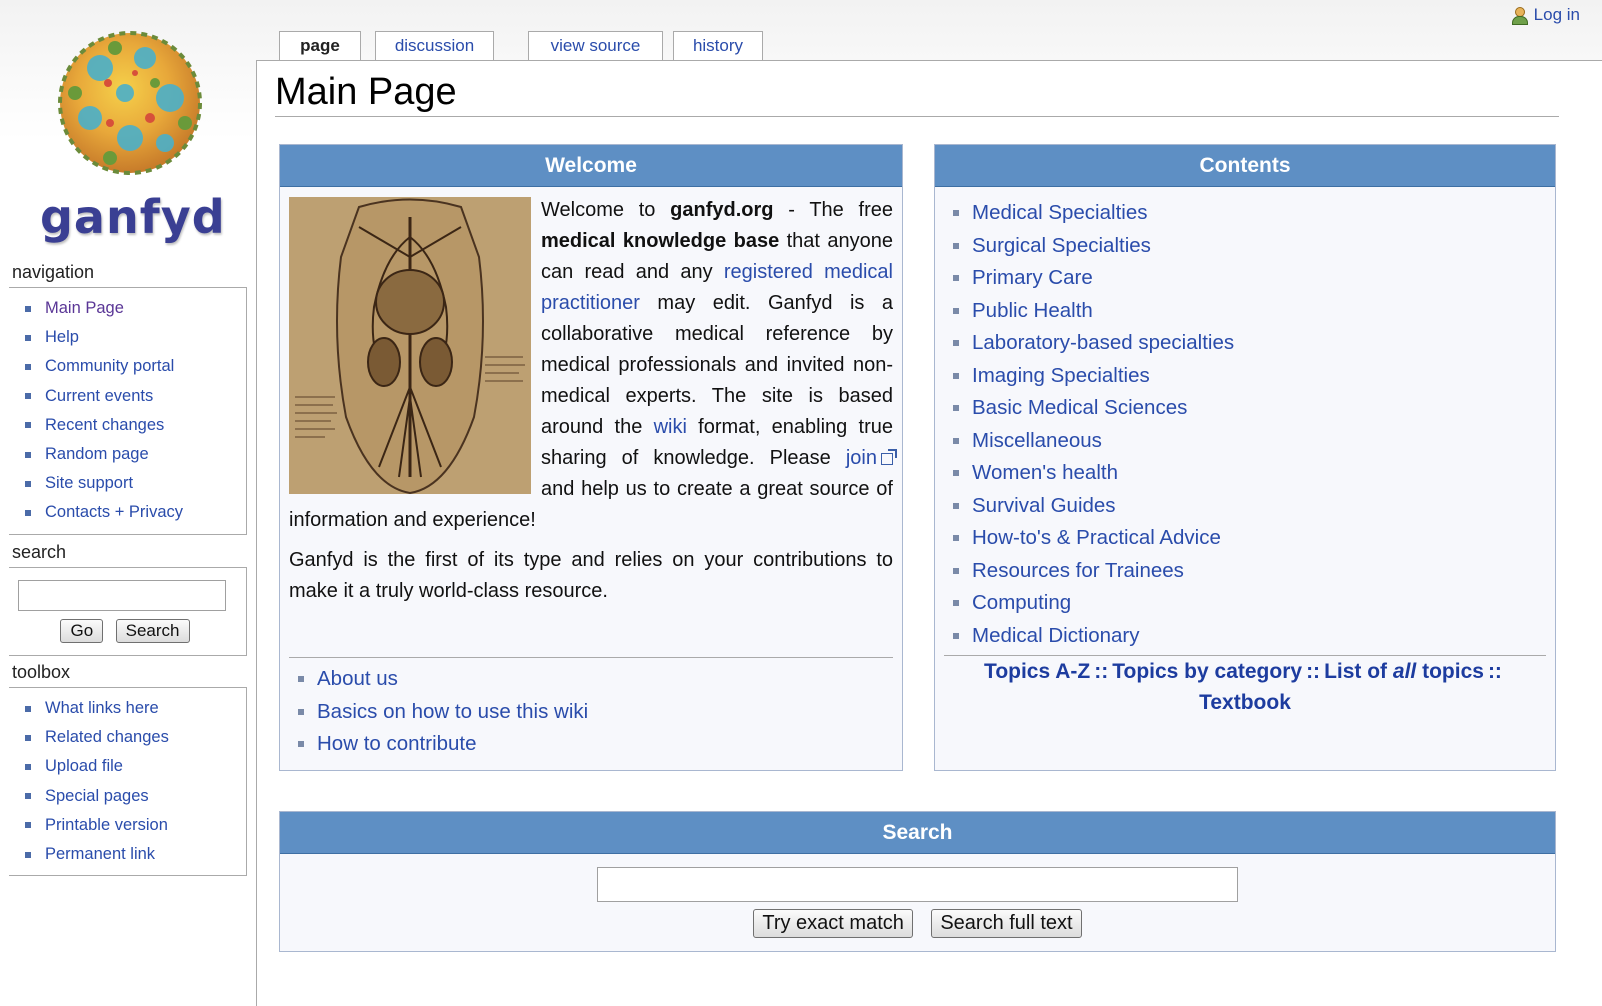  I want to click on contents-item: Medical Specialties, so click(1093, 213).